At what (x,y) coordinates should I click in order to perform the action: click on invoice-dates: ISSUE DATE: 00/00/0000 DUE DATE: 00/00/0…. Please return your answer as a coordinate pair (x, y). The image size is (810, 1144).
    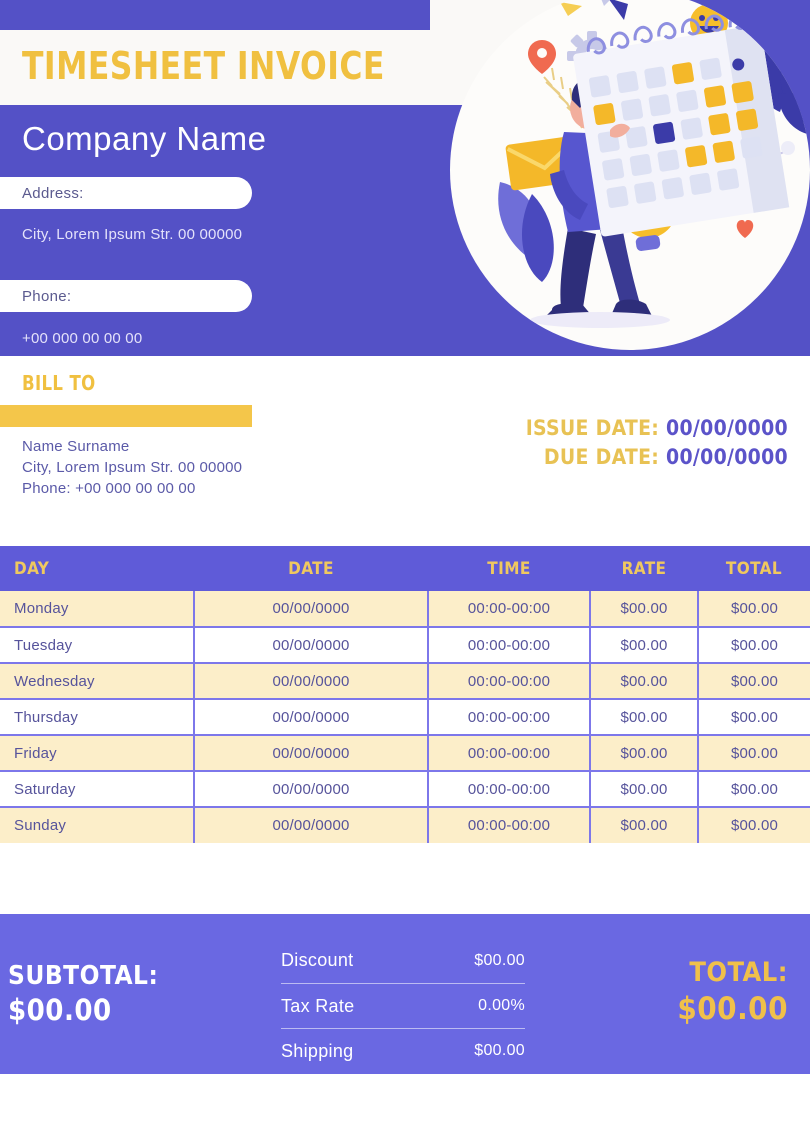
    Looking at the image, I should click on (657, 443).